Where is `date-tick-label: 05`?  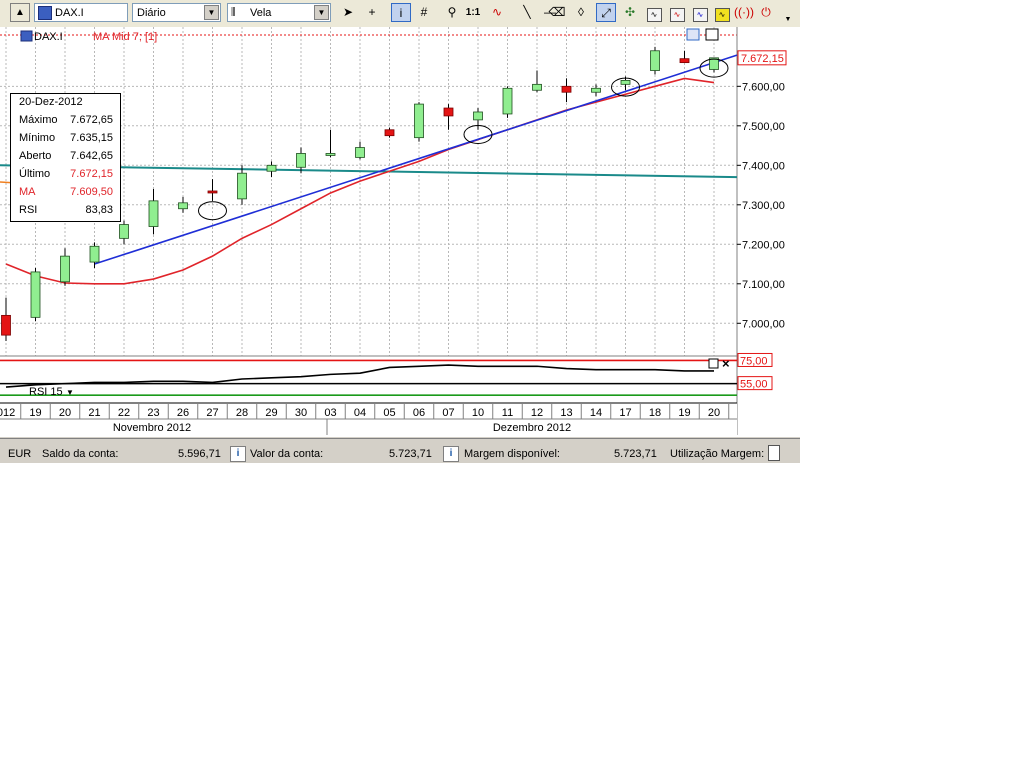
date-tick-label: 05 is located at coordinates (389, 413).